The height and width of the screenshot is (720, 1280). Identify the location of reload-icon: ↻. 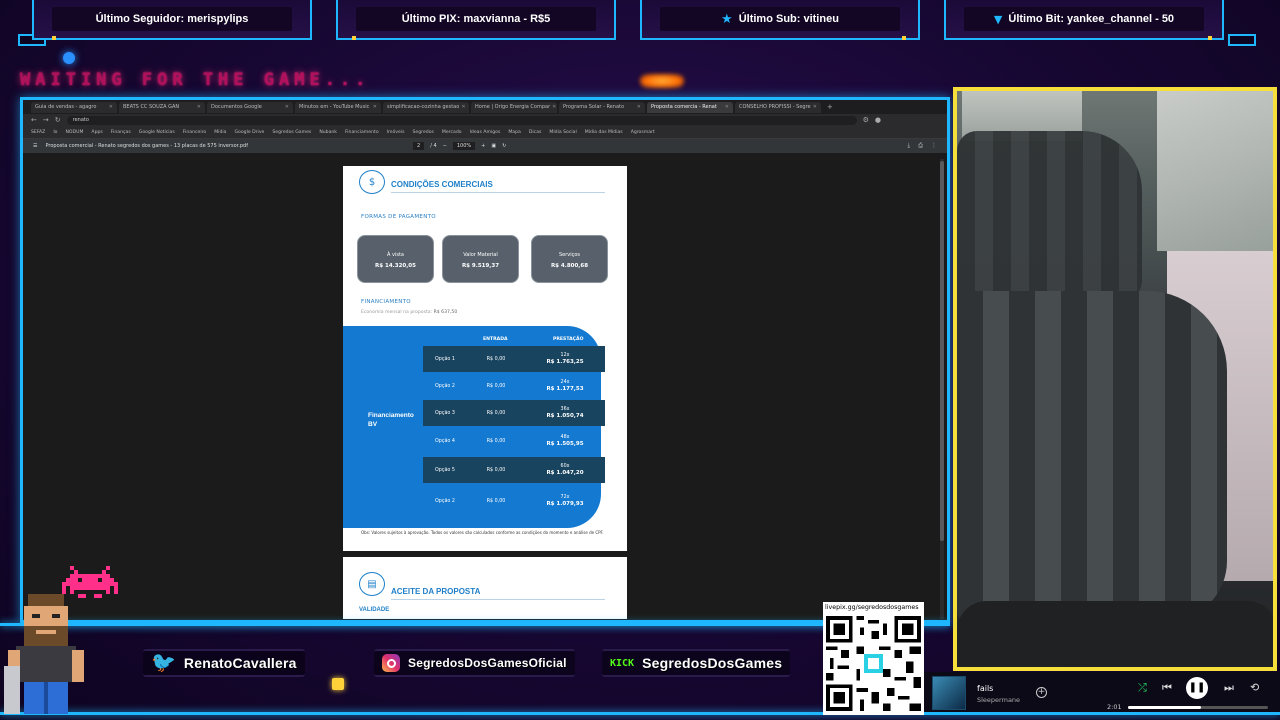
(58, 120).